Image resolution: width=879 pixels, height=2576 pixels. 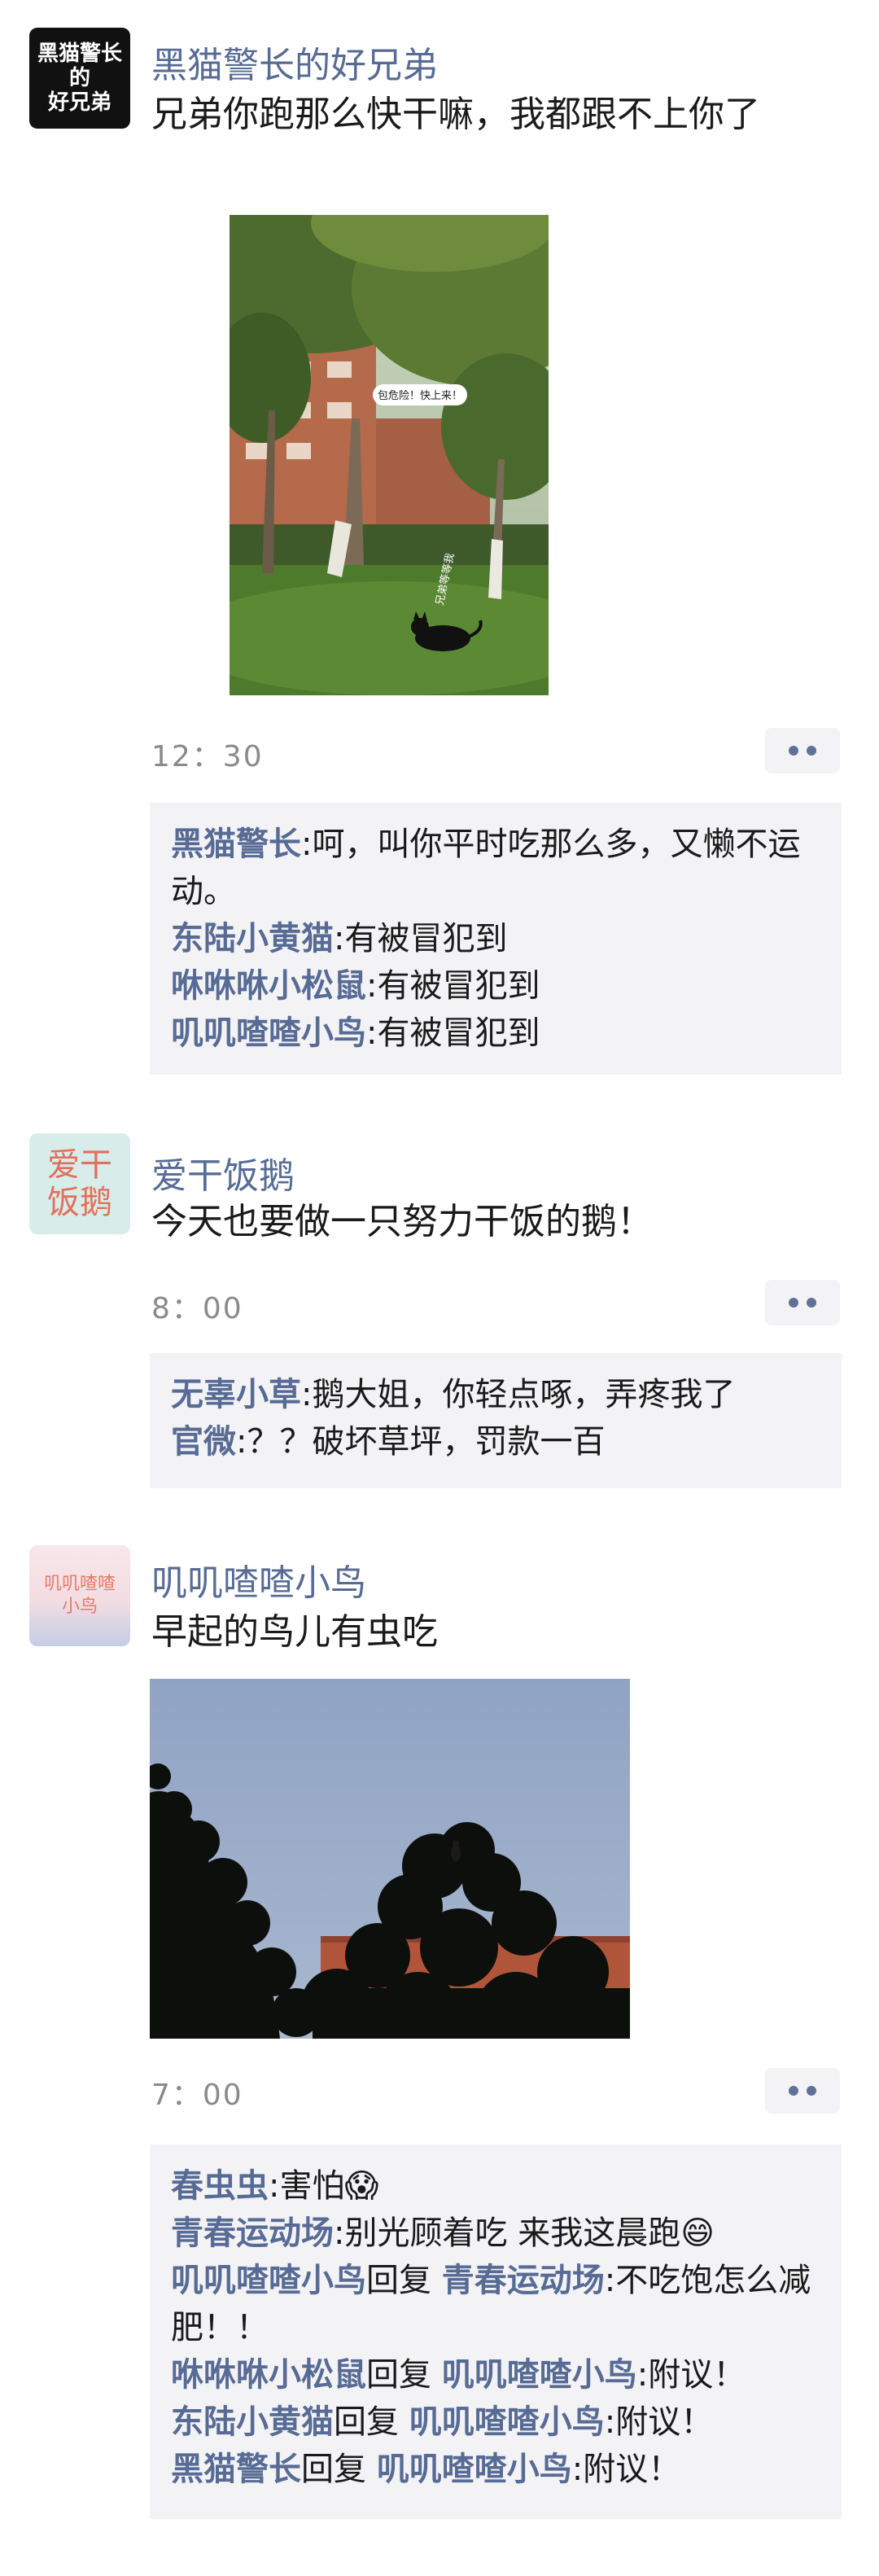 I want to click on comment-item: 咻咻咻小松鼠:有被冒犯到, so click(x=496, y=986).